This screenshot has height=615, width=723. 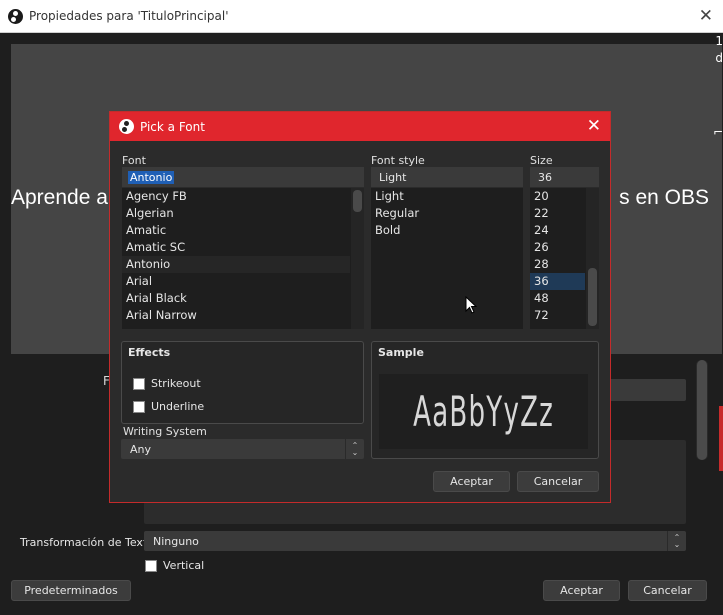 What do you see at coordinates (243, 230) in the screenshot?
I see `font-list-item: Amatic` at bounding box center [243, 230].